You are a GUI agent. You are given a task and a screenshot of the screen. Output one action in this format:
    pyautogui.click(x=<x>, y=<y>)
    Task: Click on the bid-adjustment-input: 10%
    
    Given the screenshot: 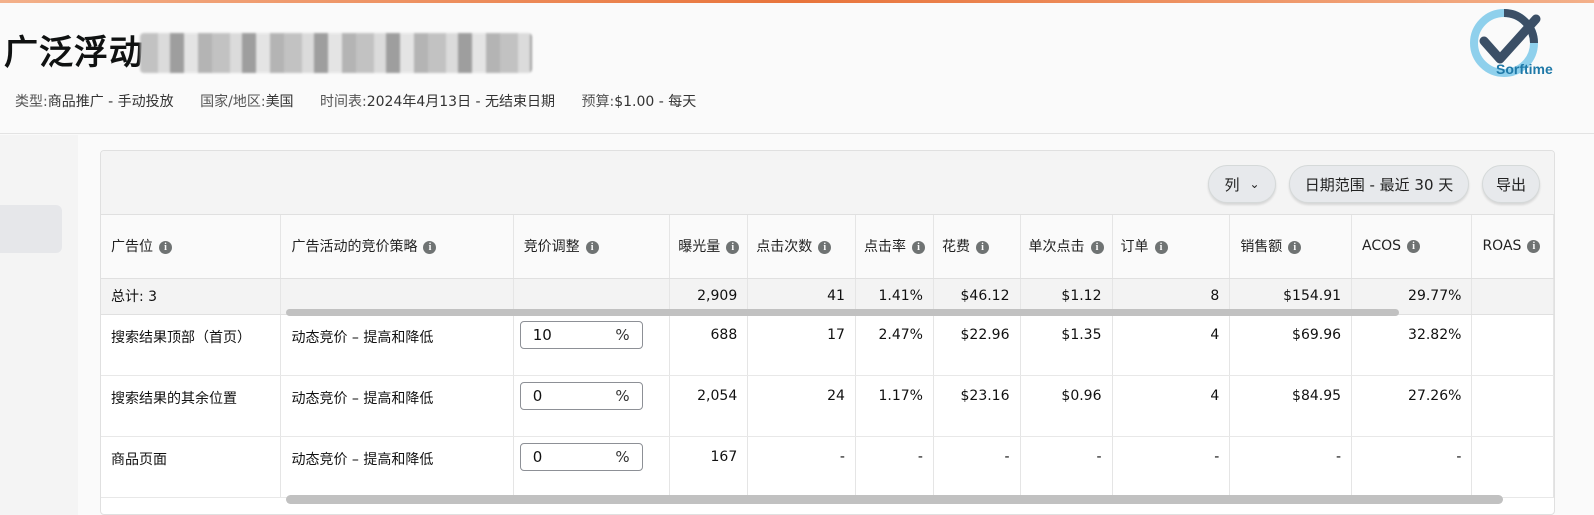 What is the action you would take?
    pyautogui.click(x=581, y=334)
    